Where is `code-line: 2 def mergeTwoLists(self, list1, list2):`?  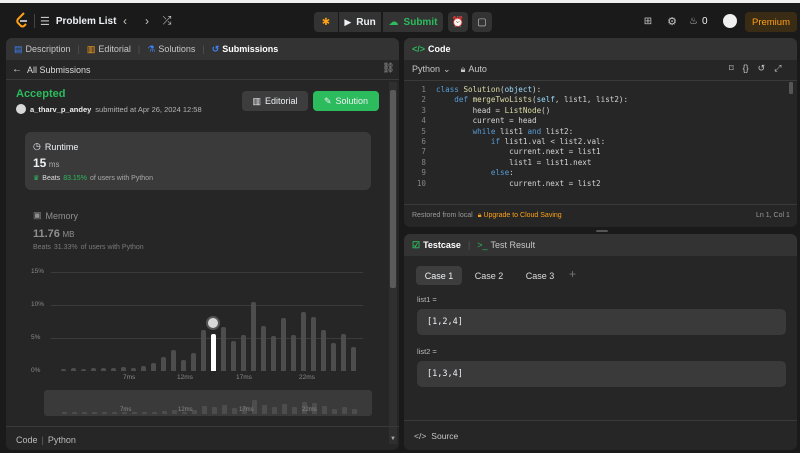 code-line: 2 def mergeTwoLists(self, list1, list2): is located at coordinates (594, 100).